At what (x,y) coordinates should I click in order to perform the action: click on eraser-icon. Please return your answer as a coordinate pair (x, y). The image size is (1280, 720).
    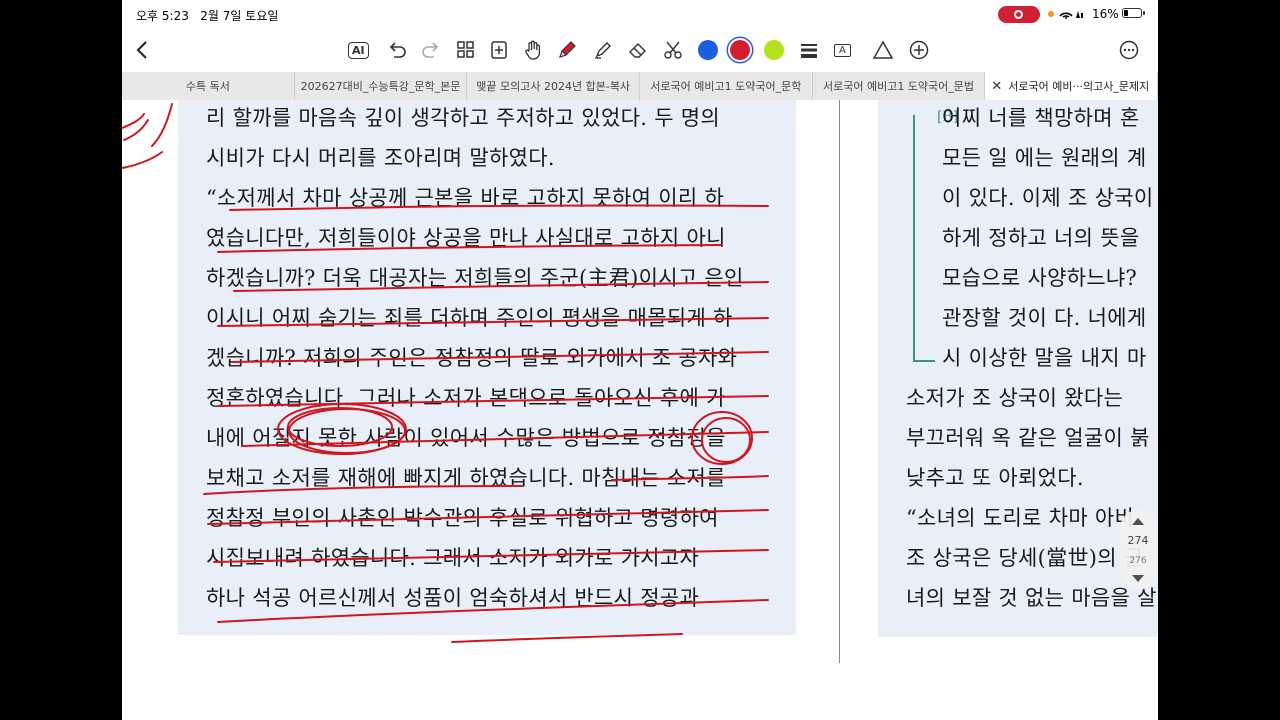
    Looking at the image, I should click on (638, 50).